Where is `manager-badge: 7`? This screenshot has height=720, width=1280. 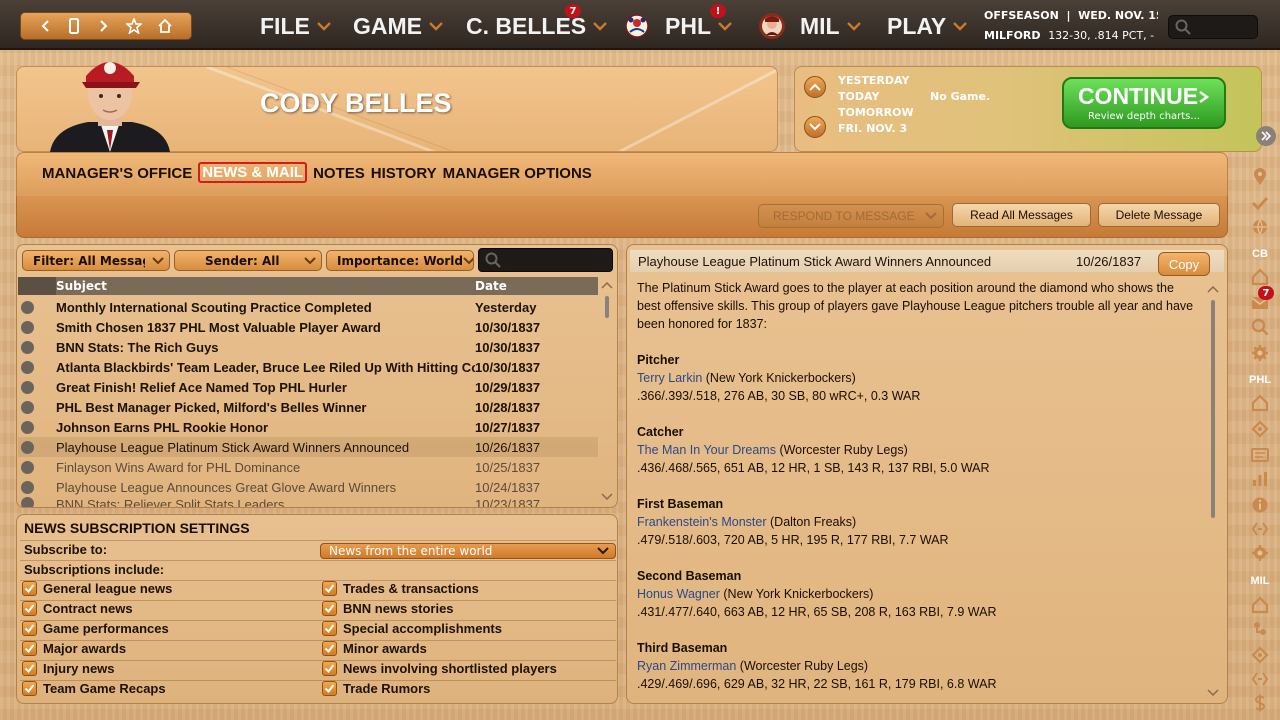 manager-badge: 7 is located at coordinates (573, 11).